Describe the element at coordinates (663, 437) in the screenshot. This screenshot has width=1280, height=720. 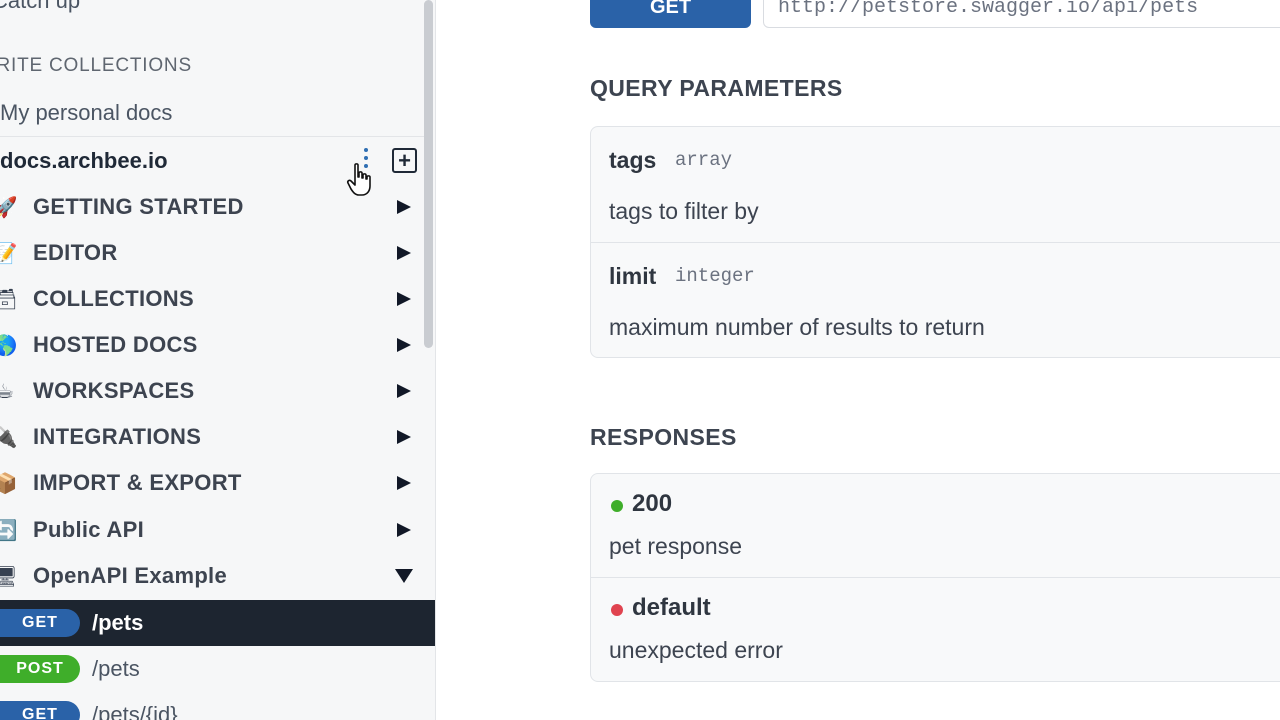
I see `responses-title: RESPONSES` at that location.